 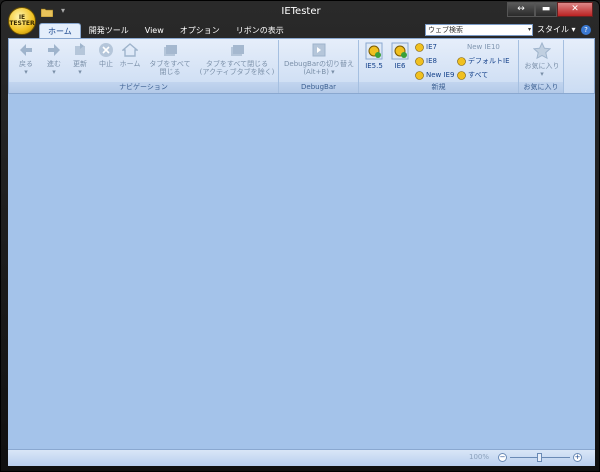 I want to click on qat-dropdown-icon: ▾, so click(x=63, y=10).